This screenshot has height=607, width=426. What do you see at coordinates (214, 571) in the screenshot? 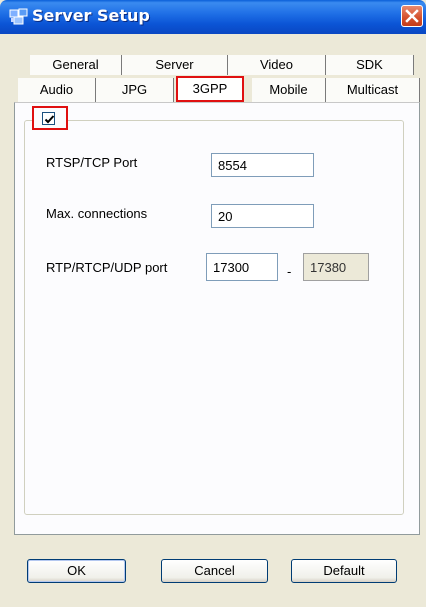
I see `cancel-button: Cancel` at bounding box center [214, 571].